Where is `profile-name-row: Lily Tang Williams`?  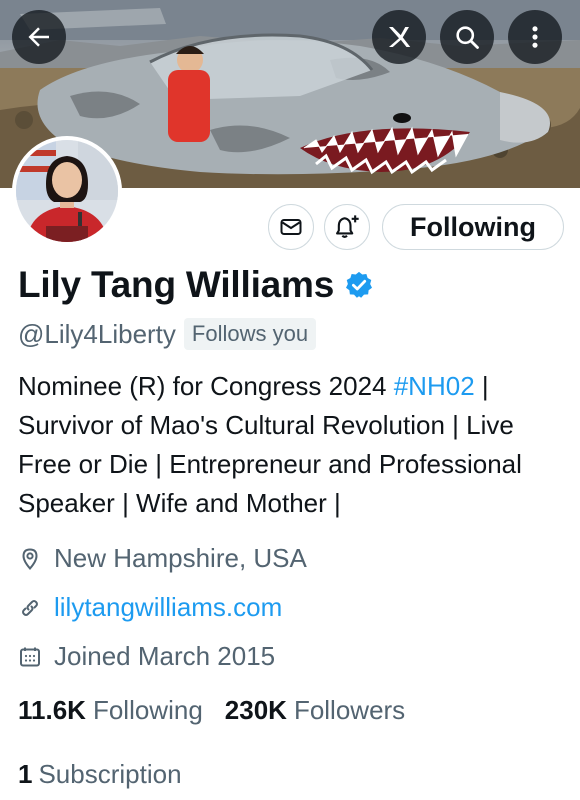 profile-name-row: Lily Tang Williams is located at coordinates (196, 285).